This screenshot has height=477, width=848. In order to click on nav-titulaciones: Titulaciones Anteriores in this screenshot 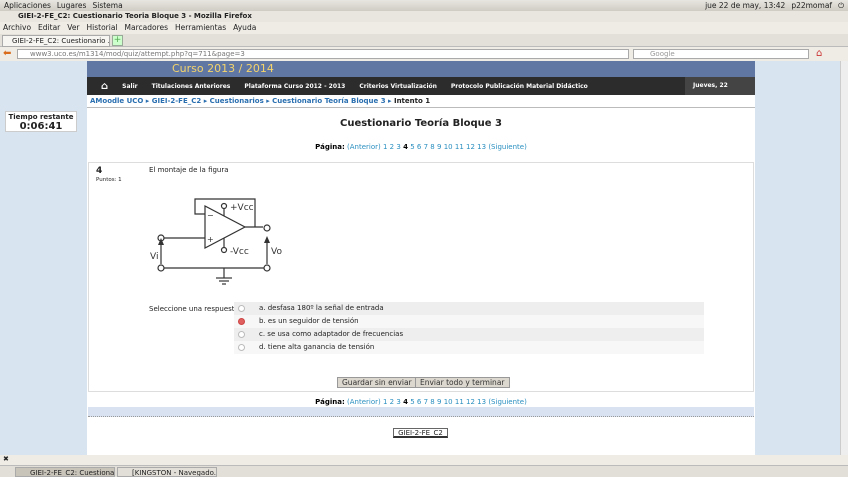, I will do `click(191, 86)`.